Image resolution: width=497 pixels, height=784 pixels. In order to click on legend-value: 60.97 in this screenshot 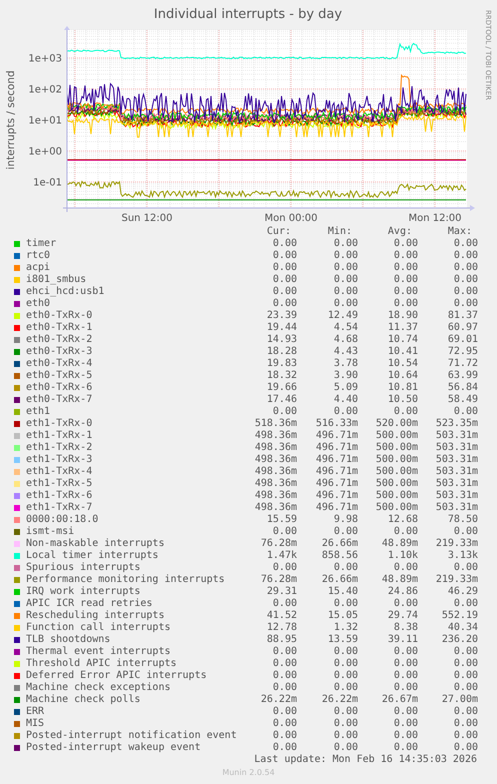, I will do `click(462, 328)`.